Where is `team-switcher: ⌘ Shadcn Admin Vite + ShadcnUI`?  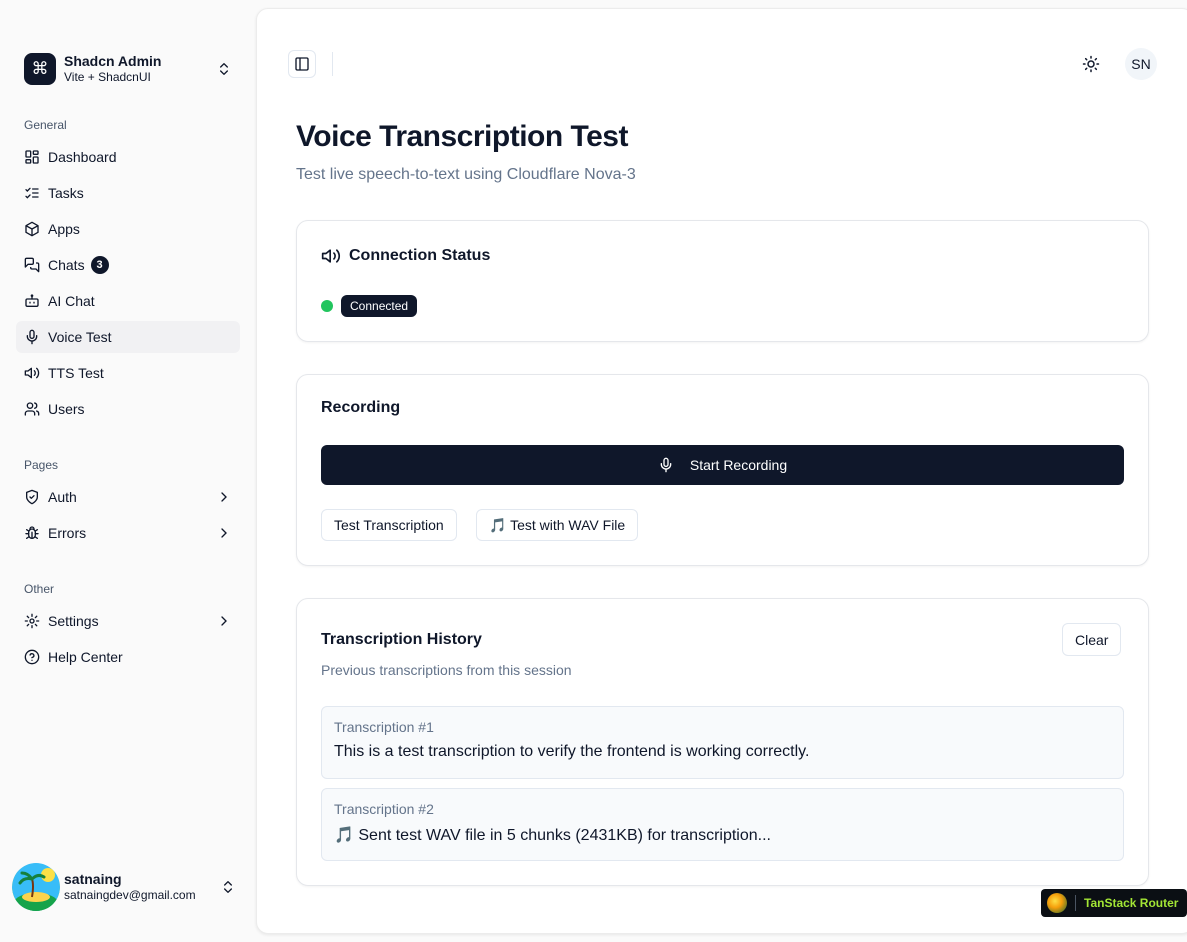
team-switcher: ⌘ Shadcn Admin Vite + ShadcnUI is located at coordinates (128, 69).